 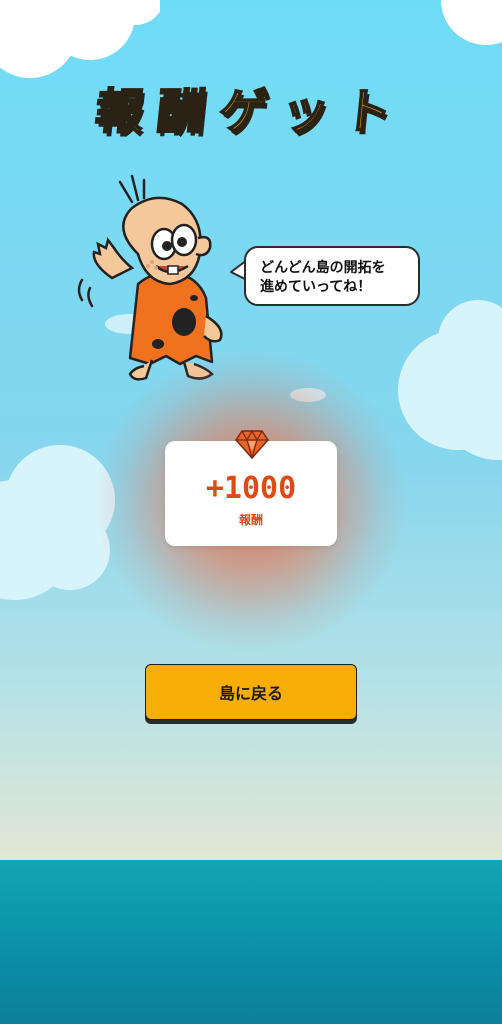 I want to click on cloud-top-right, so click(x=471, y=22).